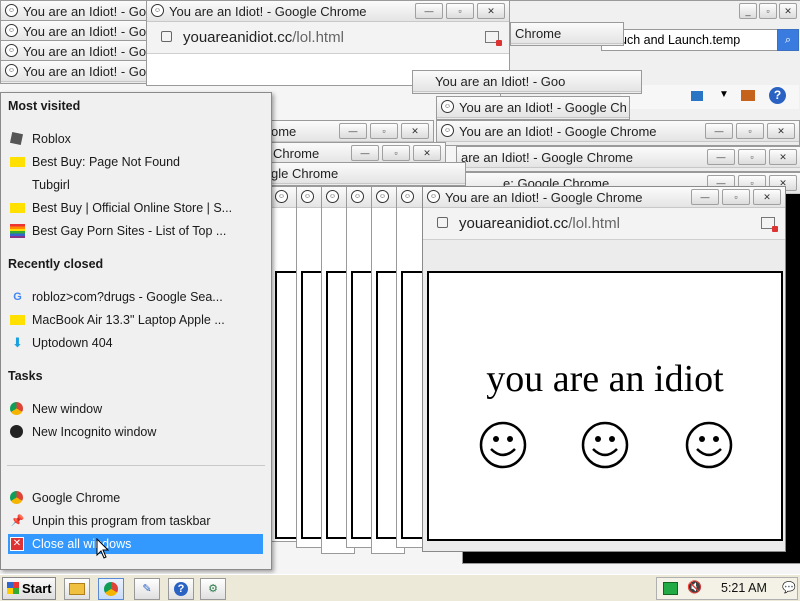 Image resolution: width=800 pixels, height=601 pixels. What do you see at coordinates (17, 231) in the screenshot?
I see `rainbow-flag-icon` at bounding box center [17, 231].